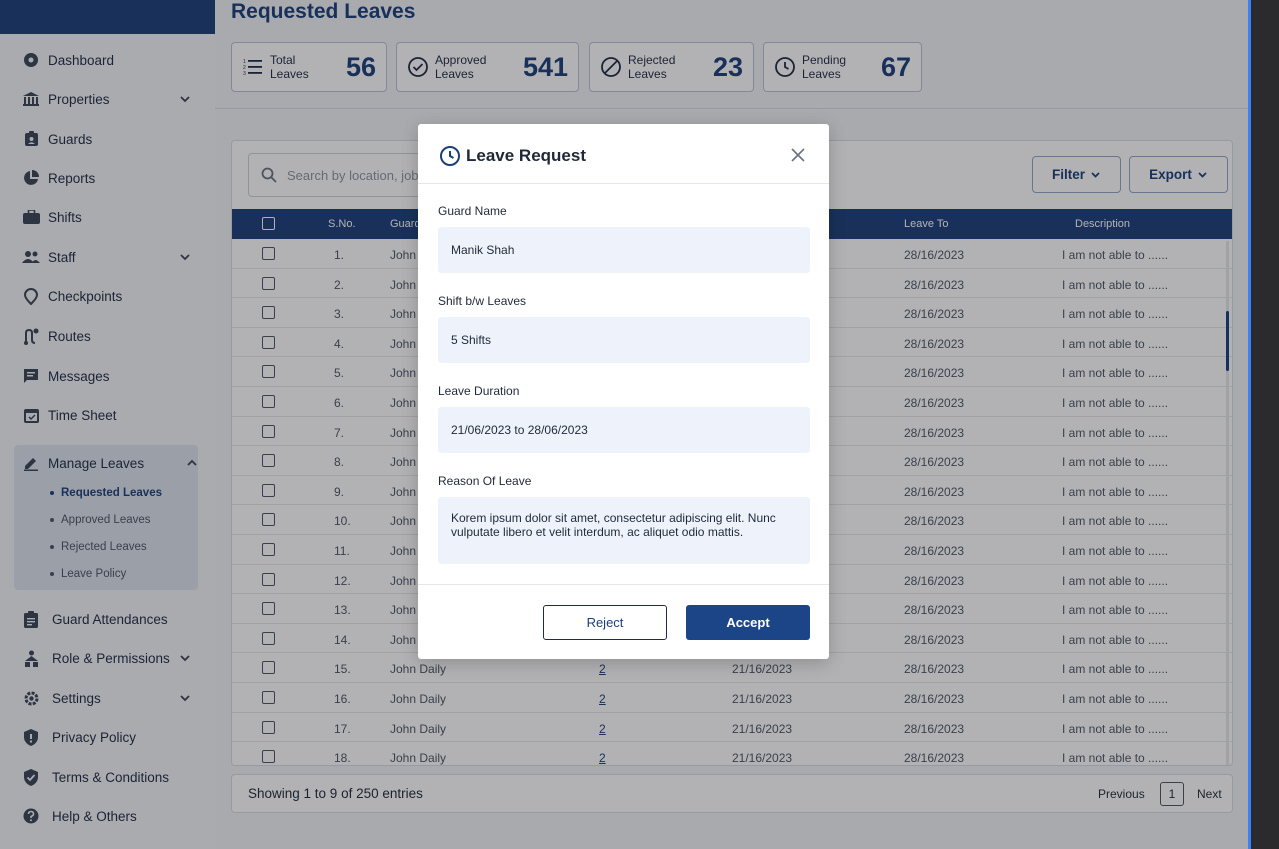 Image resolution: width=1279 pixels, height=849 pixels. What do you see at coordinates (482, 301) in the screenshot?
I see `shift-label: Shift b/w Leaves` at bounding box center [482, 301].